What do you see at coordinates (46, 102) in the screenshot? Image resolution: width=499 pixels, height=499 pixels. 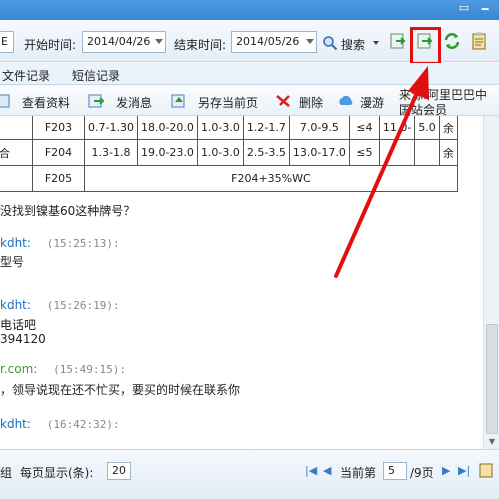 I see `view-profile-button: 查看资料` at bounding box center [46, 102].